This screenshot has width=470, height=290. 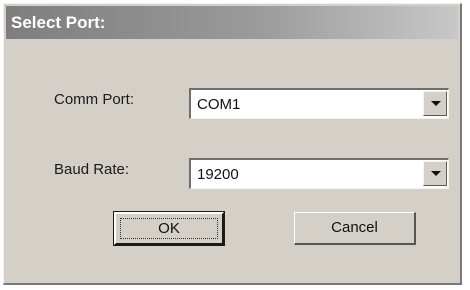 I want to click on focus-indicator, so click(x=169, y=228).